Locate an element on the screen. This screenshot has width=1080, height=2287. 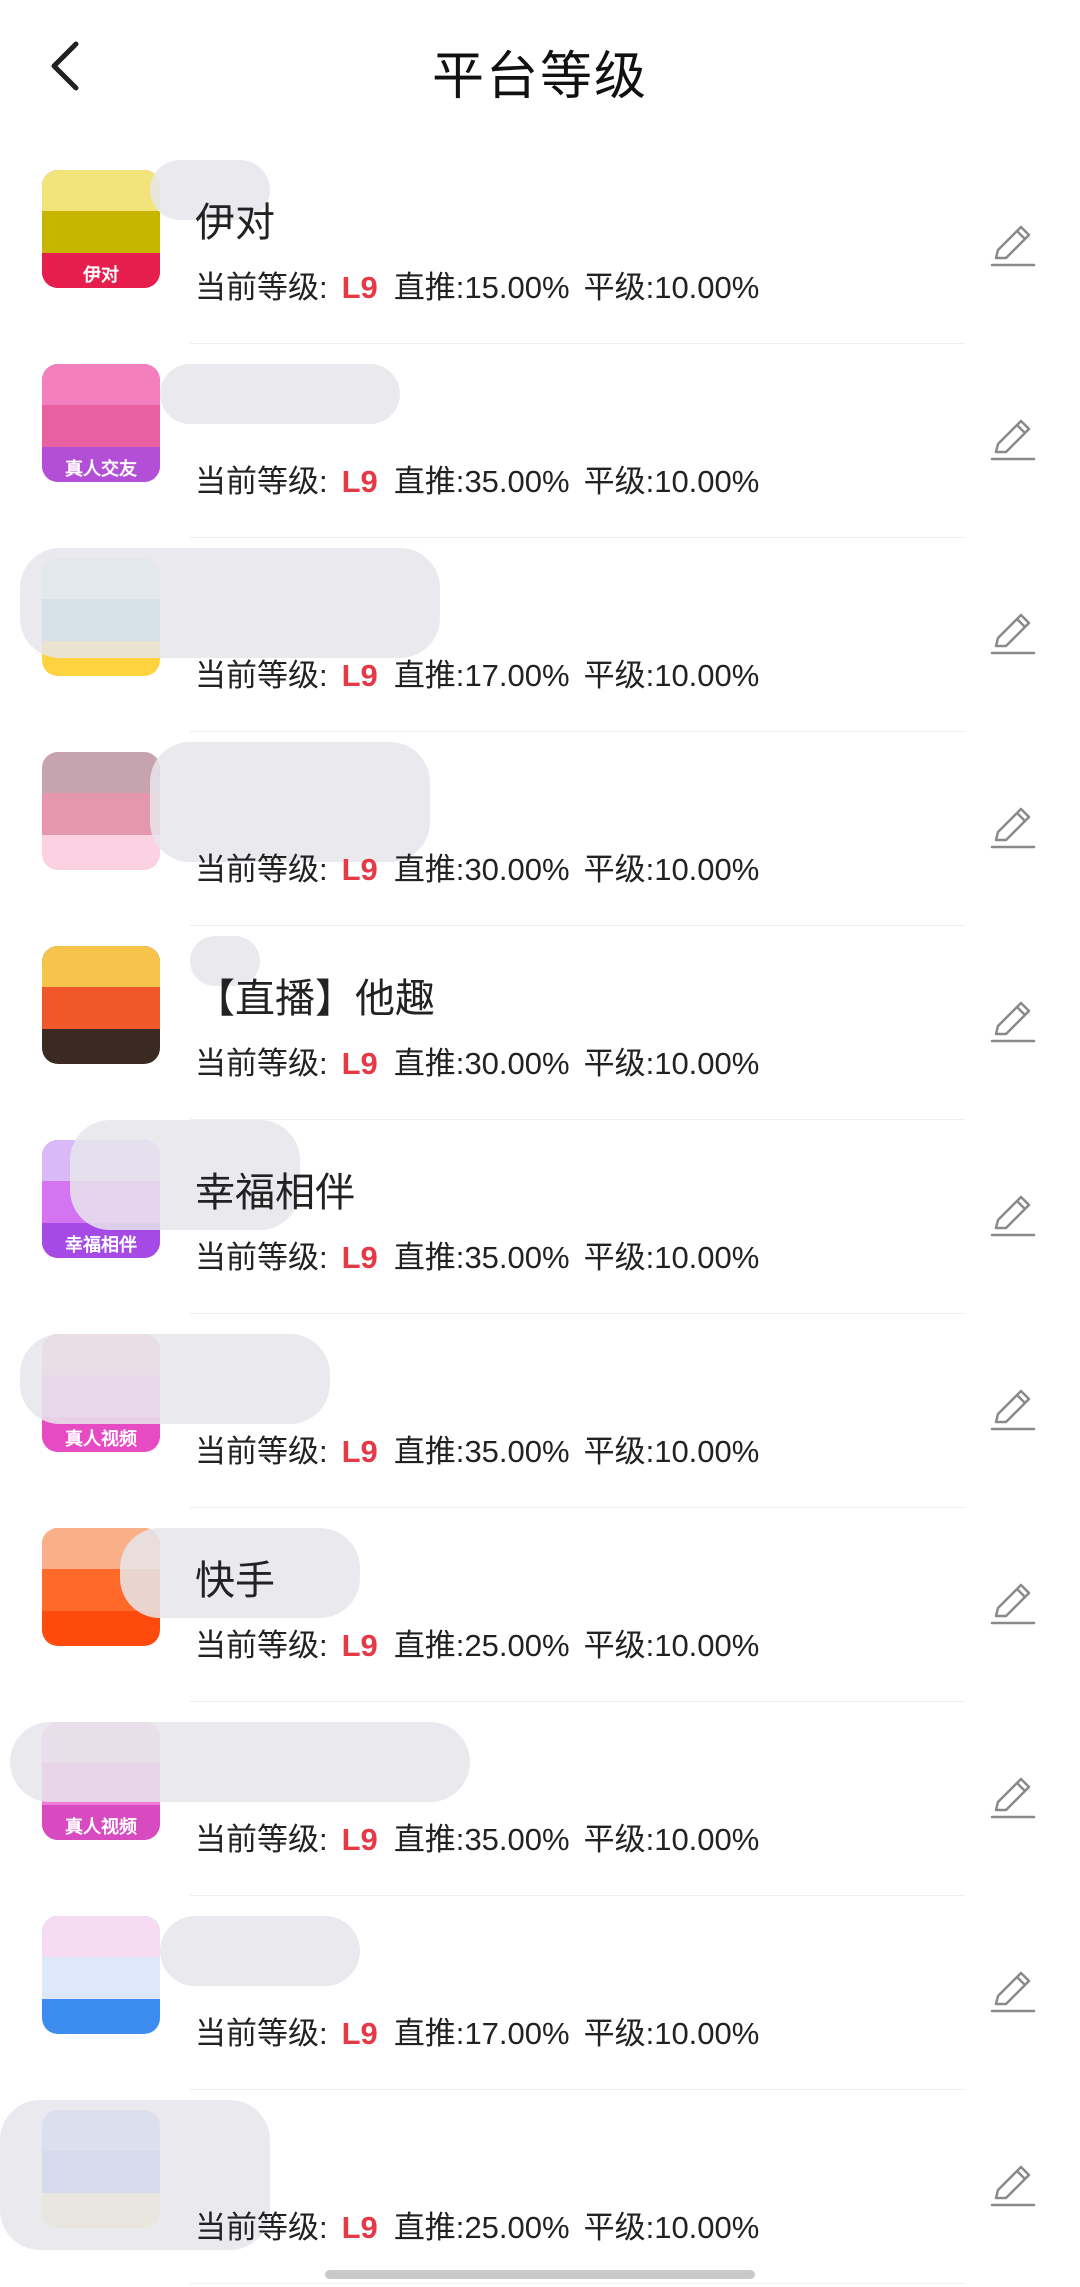
list-item: 当前等级: L9 直推:30.00% 平级:10.00% is located at coordinates (540, 829).